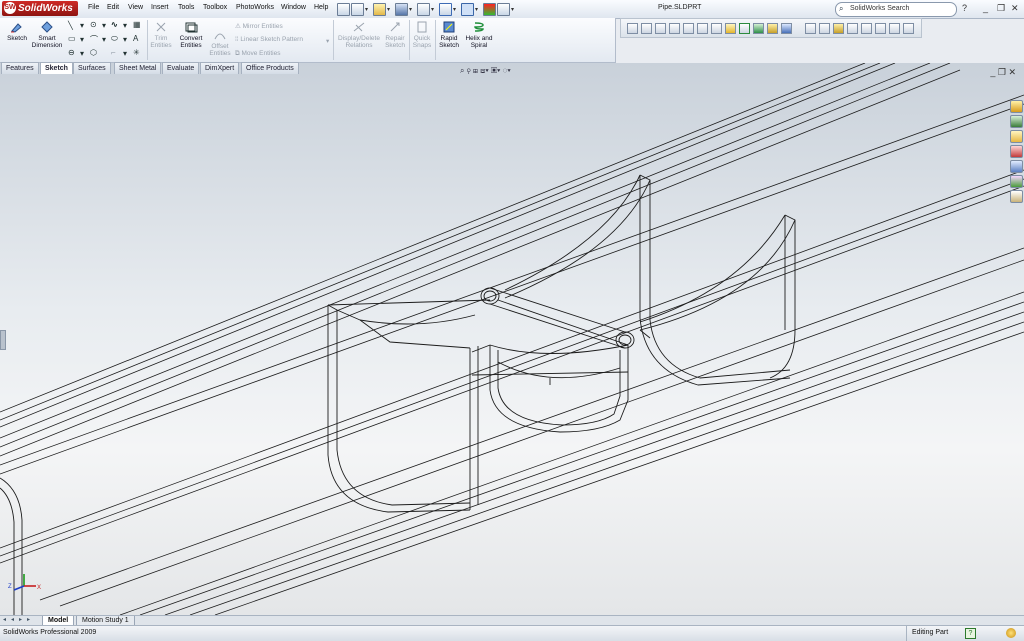 The height and width of the screenshot is (641, 1024). I want to click on line-dropdown-icon: ▾, so click(82, 25).